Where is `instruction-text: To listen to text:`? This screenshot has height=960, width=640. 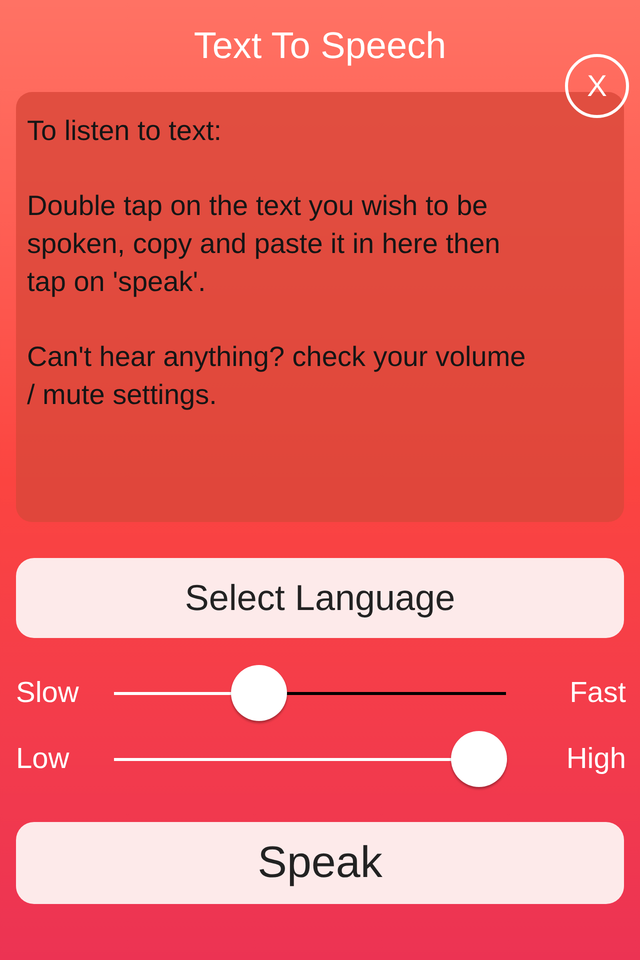
instruction-text: To listen to text: is located at coordinates (125, 131).